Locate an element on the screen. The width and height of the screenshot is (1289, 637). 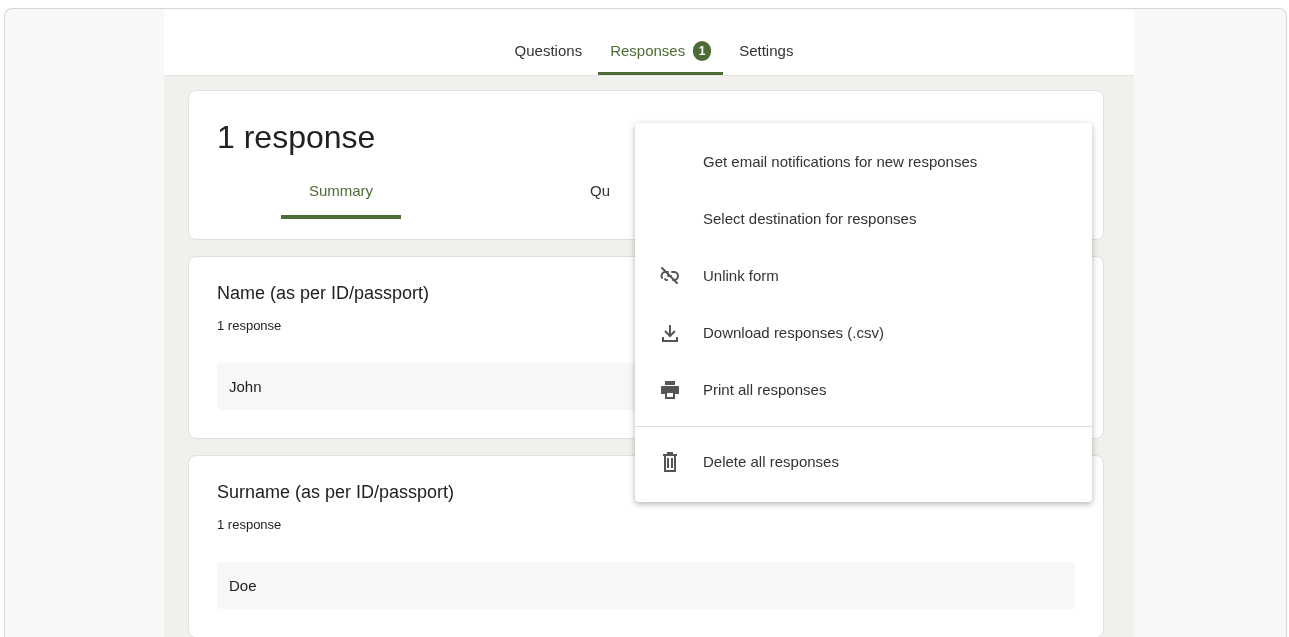
view-tab: Qu is located at coordinates (600, 200).